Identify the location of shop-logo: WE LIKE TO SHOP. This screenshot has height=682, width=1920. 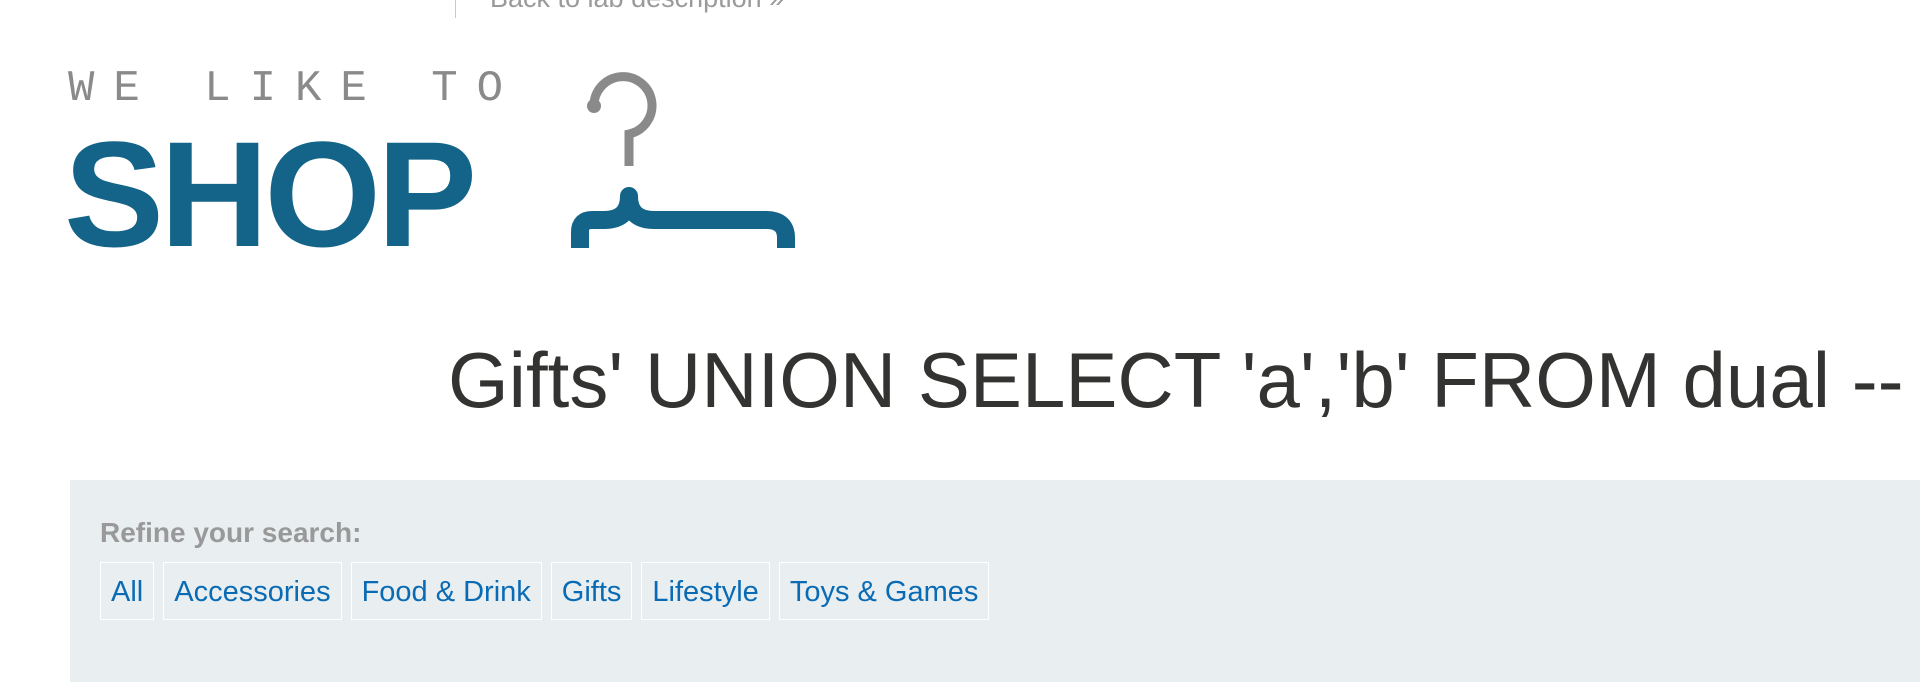
(429, 166).